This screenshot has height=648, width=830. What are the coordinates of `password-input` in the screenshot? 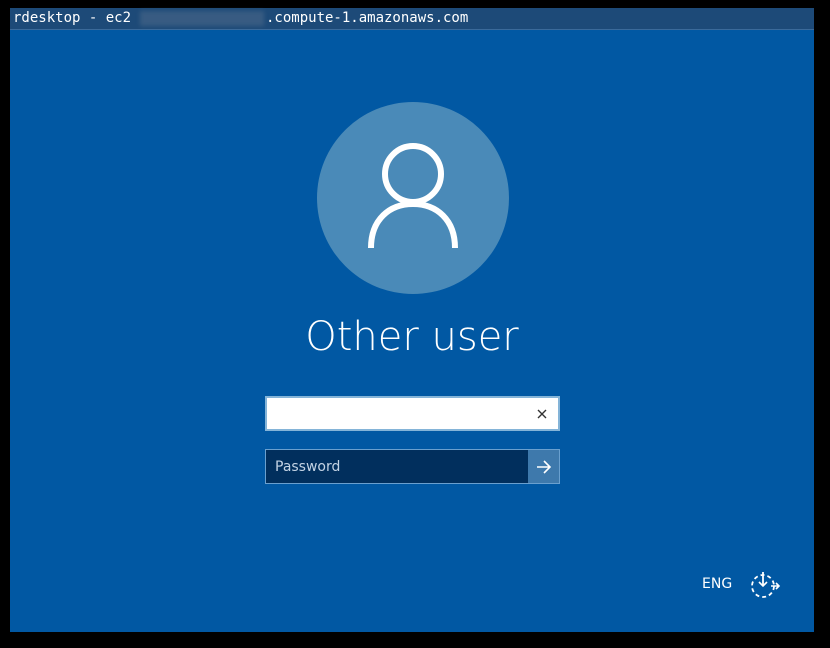 It's located at (397, 466).